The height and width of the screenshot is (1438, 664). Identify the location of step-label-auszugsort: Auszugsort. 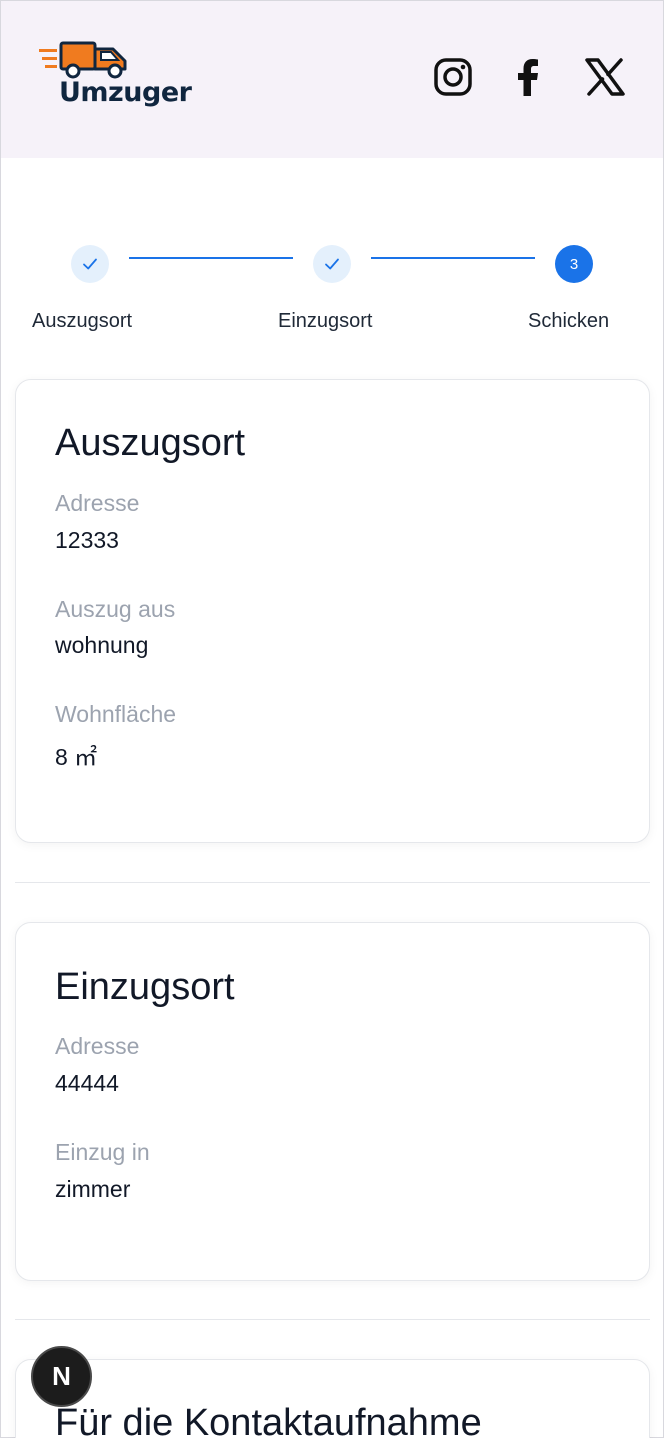
(82, 321).